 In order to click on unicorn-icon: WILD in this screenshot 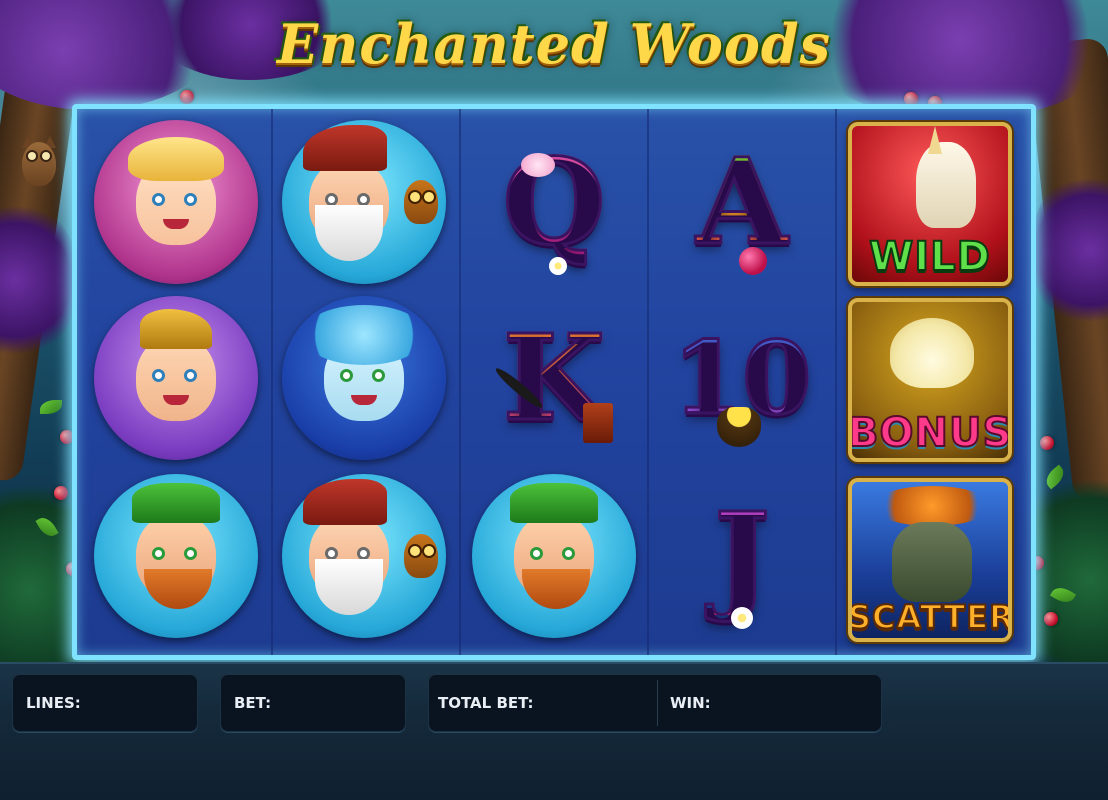, I will do `click(930, 204)`.